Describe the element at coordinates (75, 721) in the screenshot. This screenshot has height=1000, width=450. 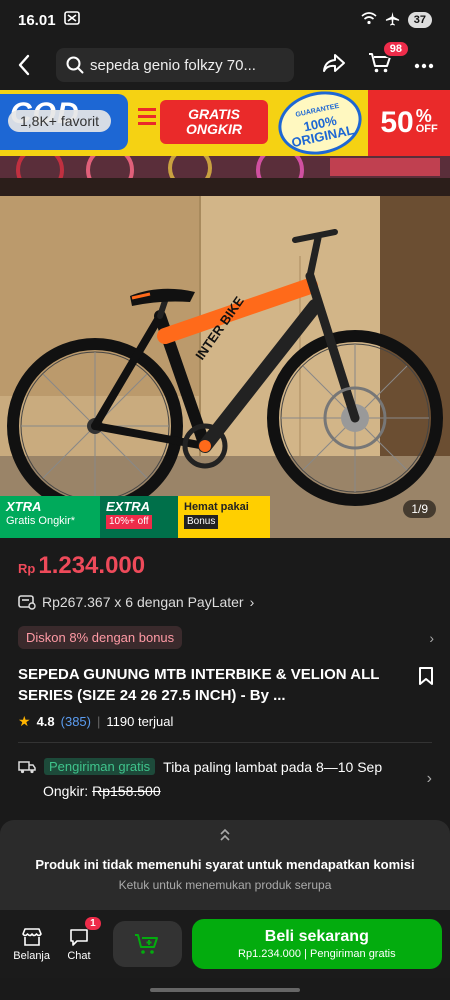
I see `rating-count: (385)` at that location.